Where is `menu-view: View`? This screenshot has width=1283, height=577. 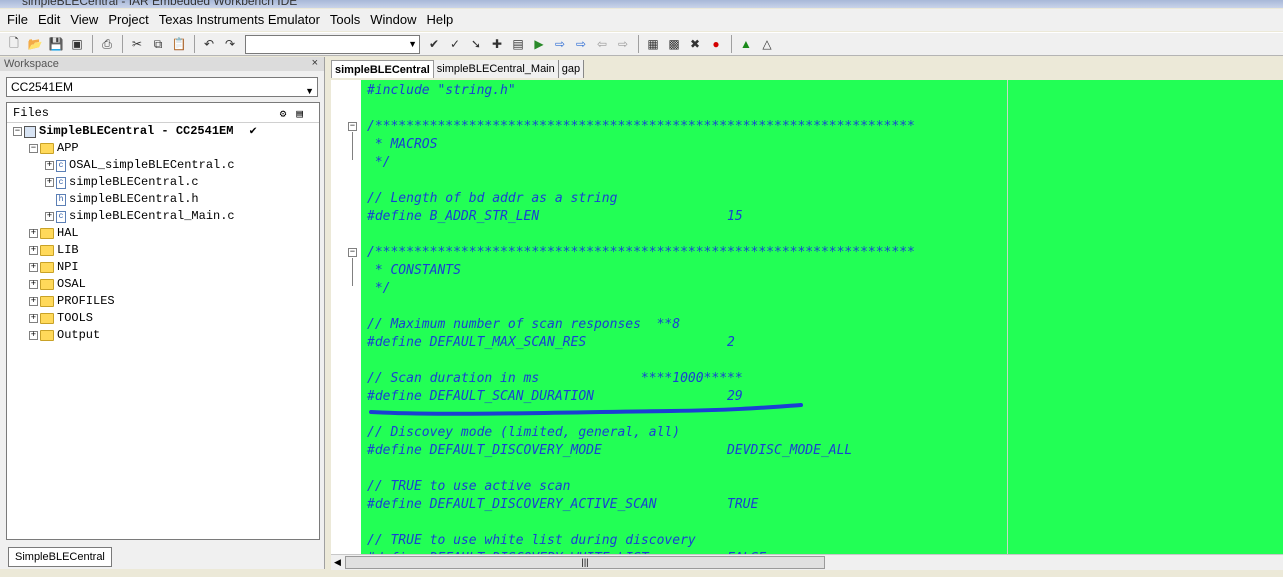
menu-view: View is located at coordinates (84, 20).